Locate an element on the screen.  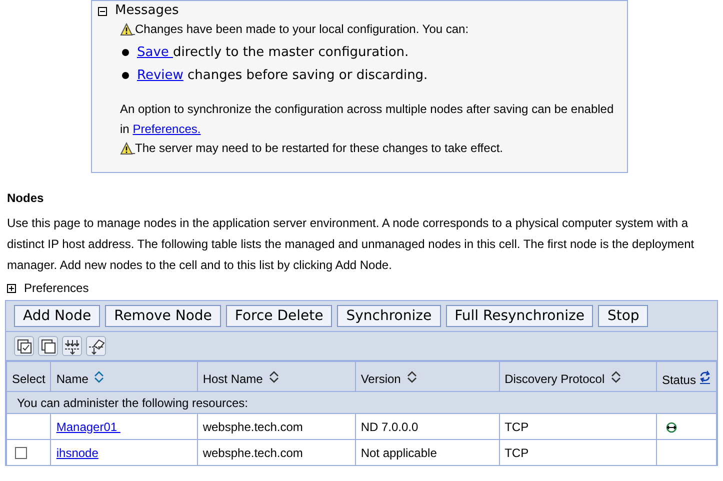
select-all-button is located at coordinates (24, 346).